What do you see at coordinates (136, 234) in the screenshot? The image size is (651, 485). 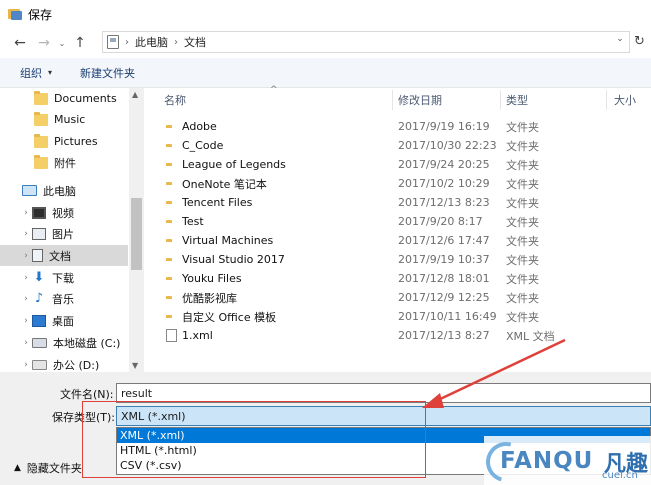 I see `scrollbar-thumb` at bounding box center [136, 234].